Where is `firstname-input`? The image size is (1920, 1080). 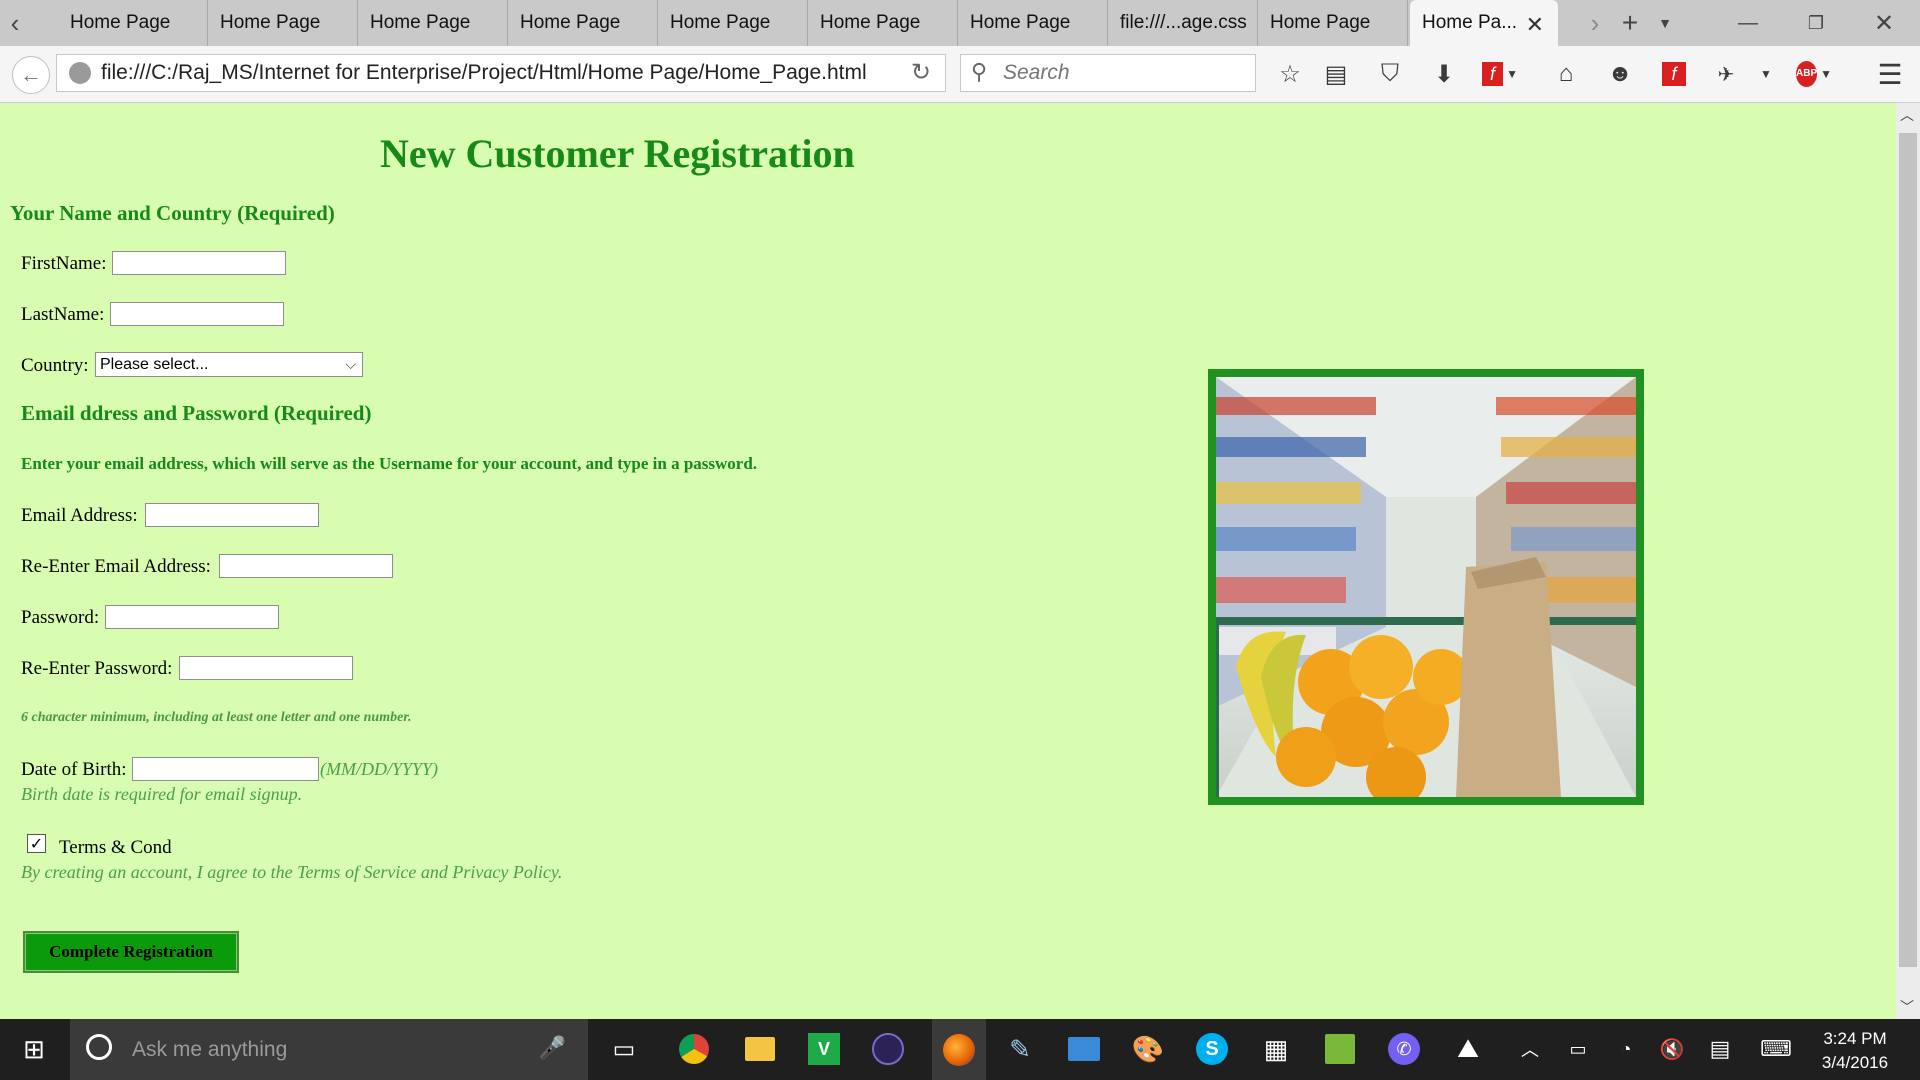 firstname-input is located at coordinates (199, 263).